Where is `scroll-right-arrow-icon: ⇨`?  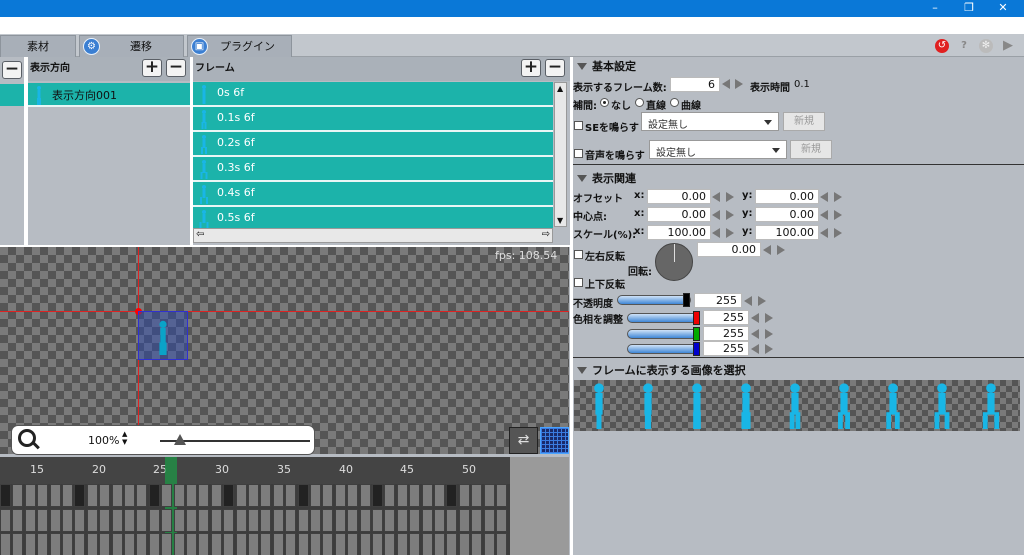 scroll-right-arrow-icon: ⇨ is located at coordinates (546, 234).